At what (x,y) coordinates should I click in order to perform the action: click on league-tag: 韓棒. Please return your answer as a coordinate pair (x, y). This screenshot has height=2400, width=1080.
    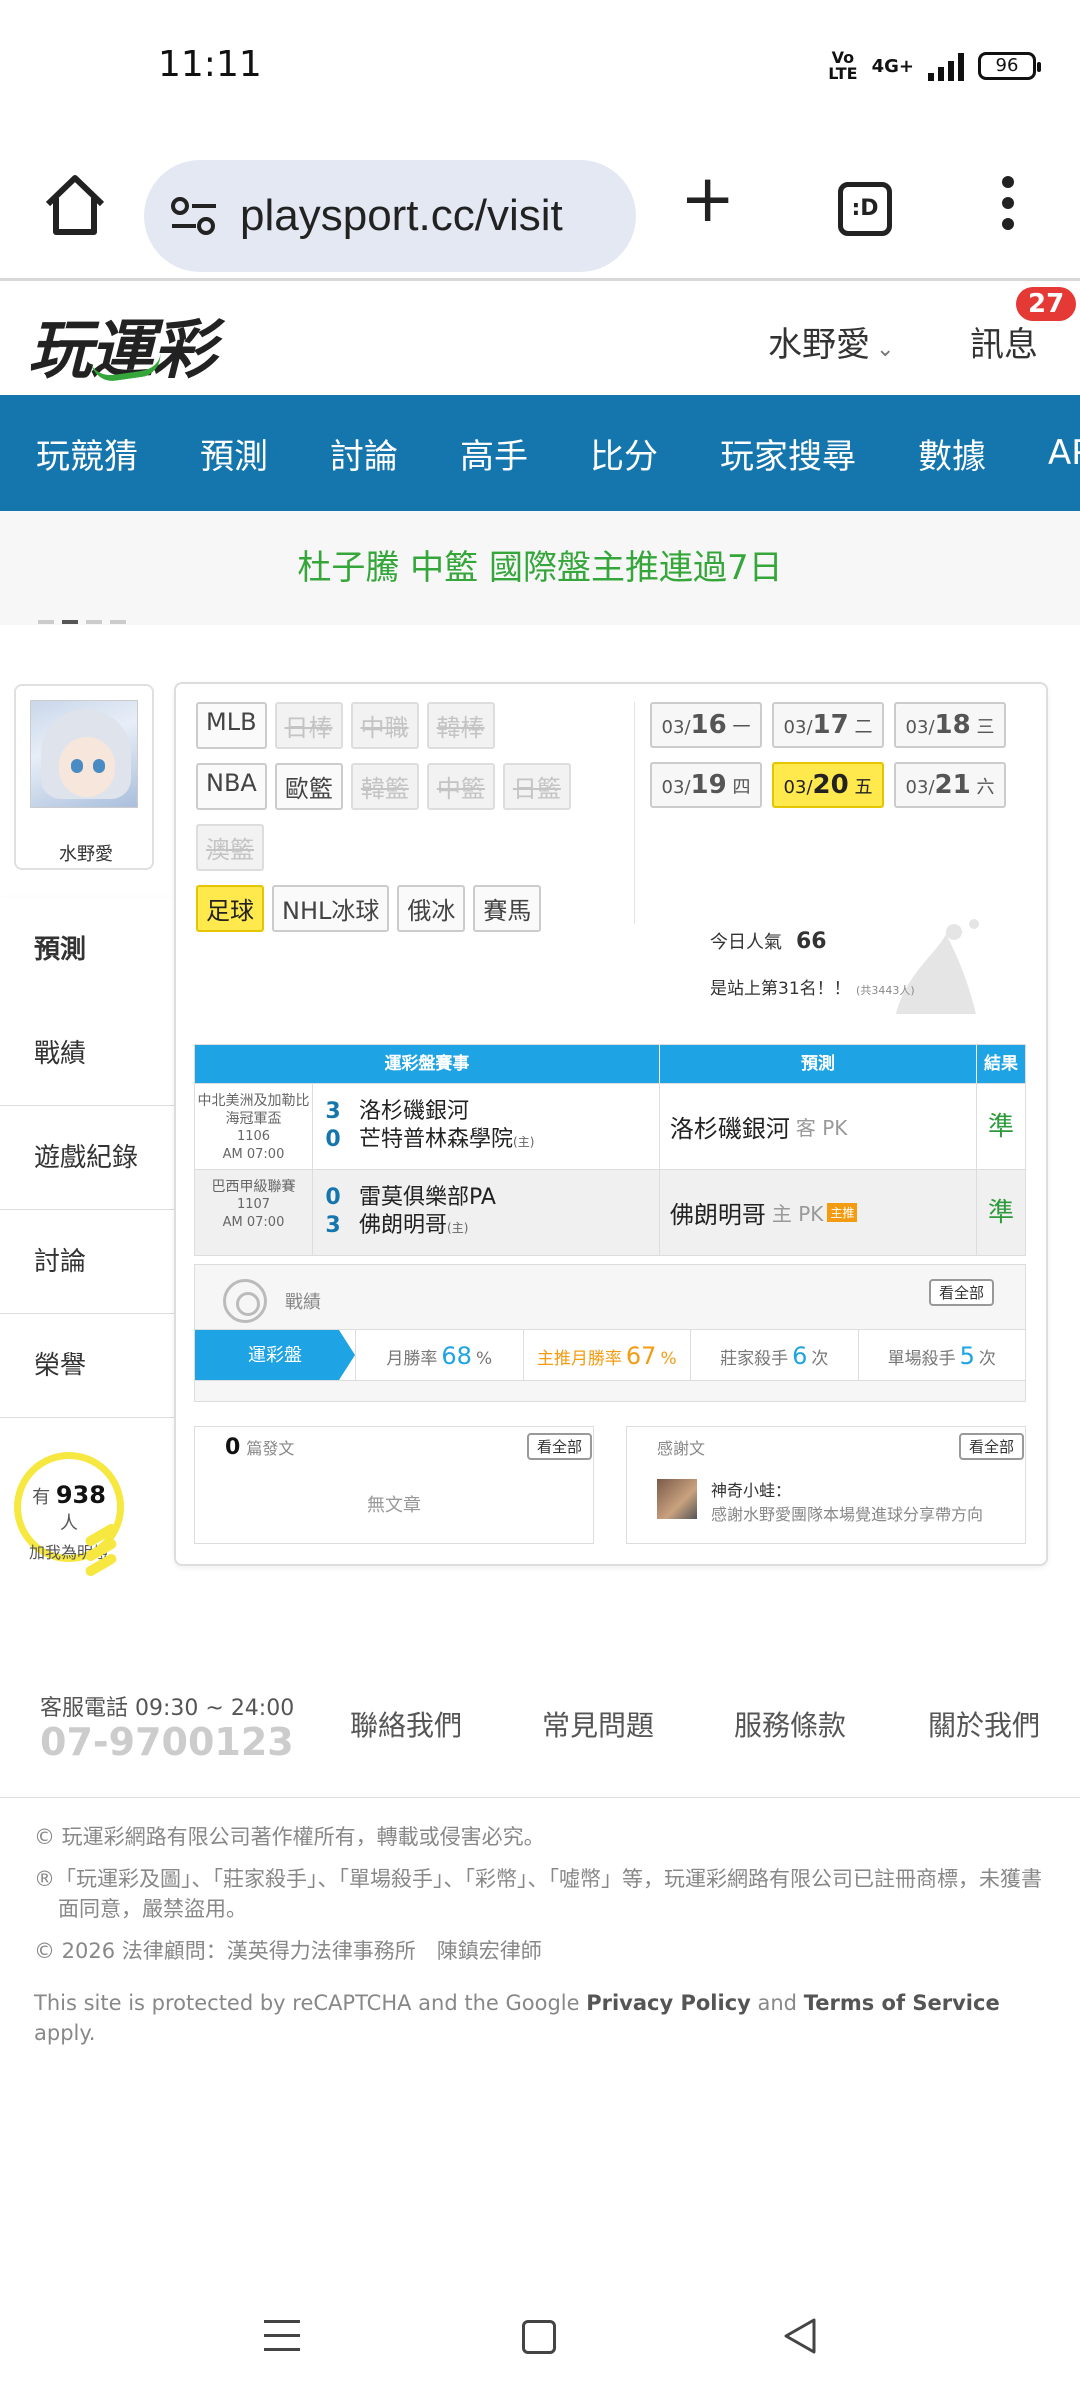
    Looking at the image, I should click on (460, 725).